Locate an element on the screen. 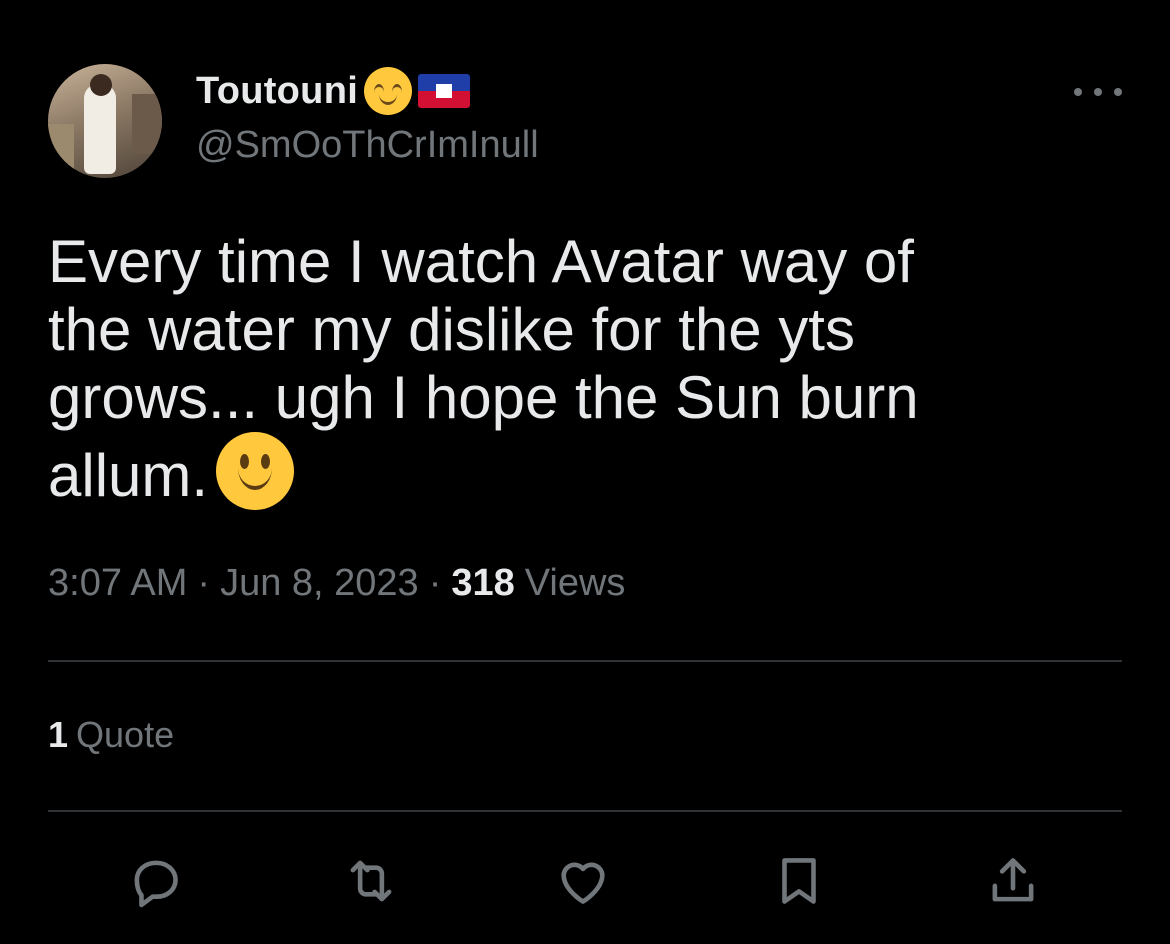  action-bar is located at coordinates (585, 881).